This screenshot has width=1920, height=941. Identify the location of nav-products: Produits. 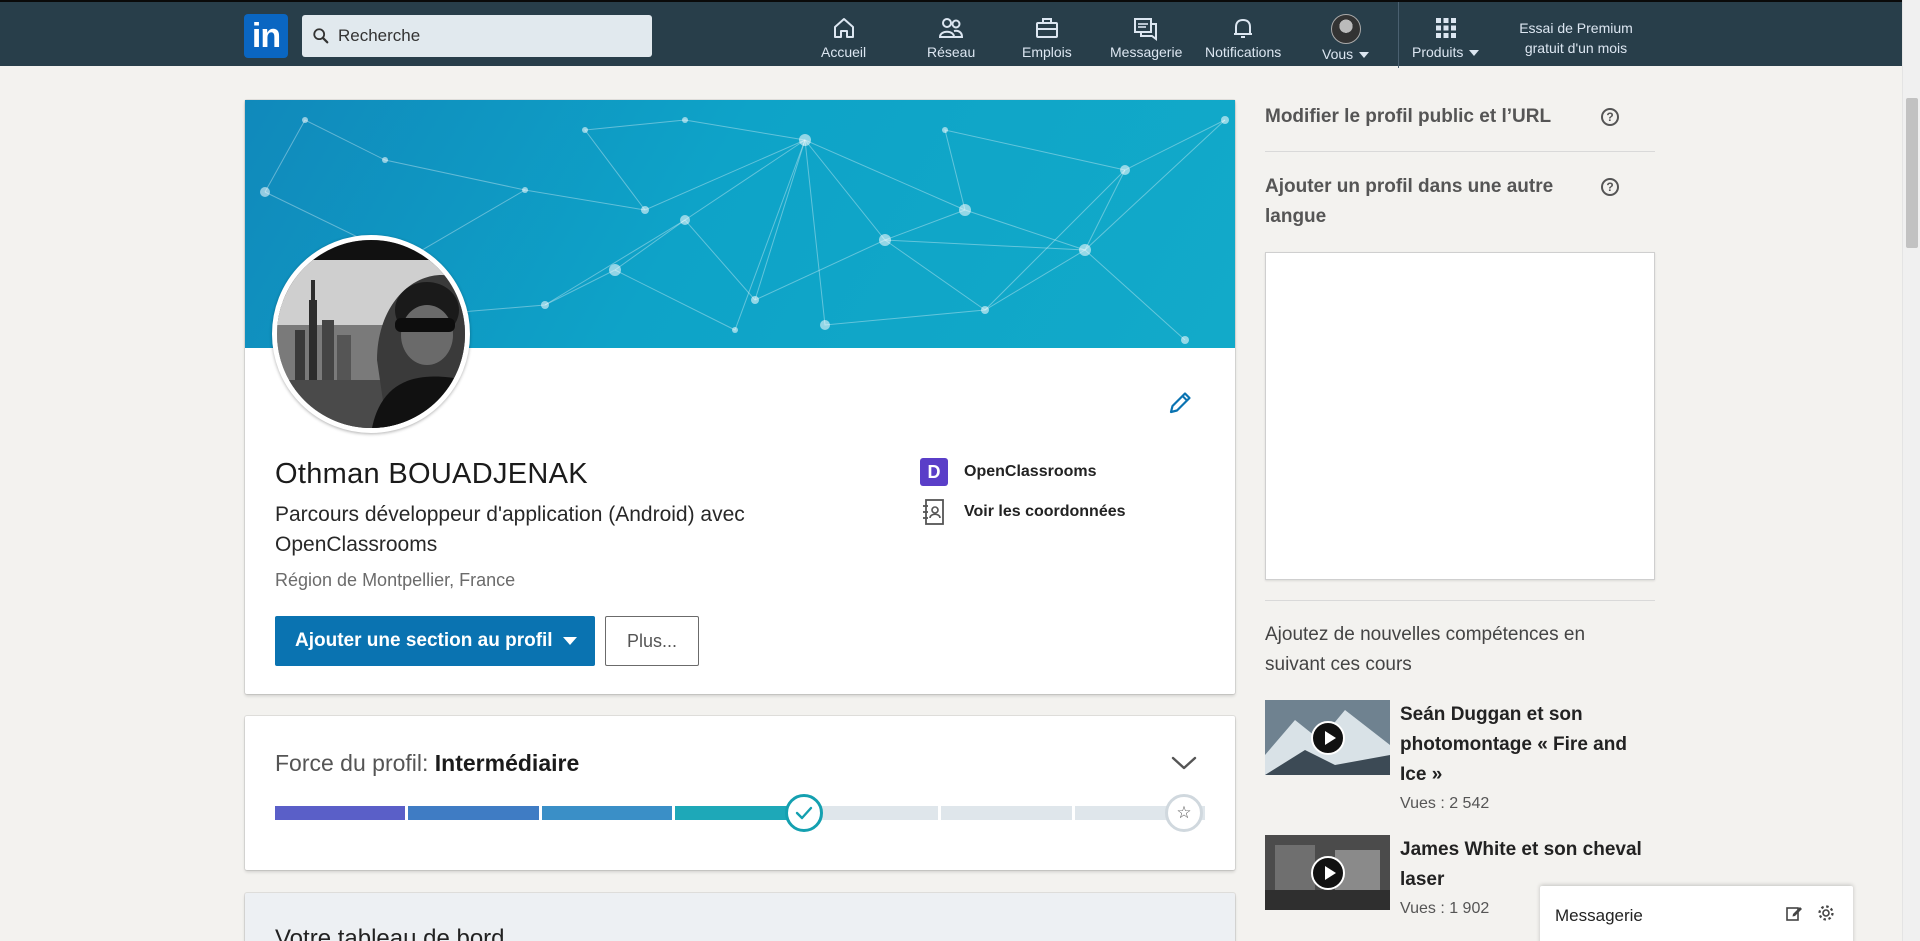
(1446, 39).